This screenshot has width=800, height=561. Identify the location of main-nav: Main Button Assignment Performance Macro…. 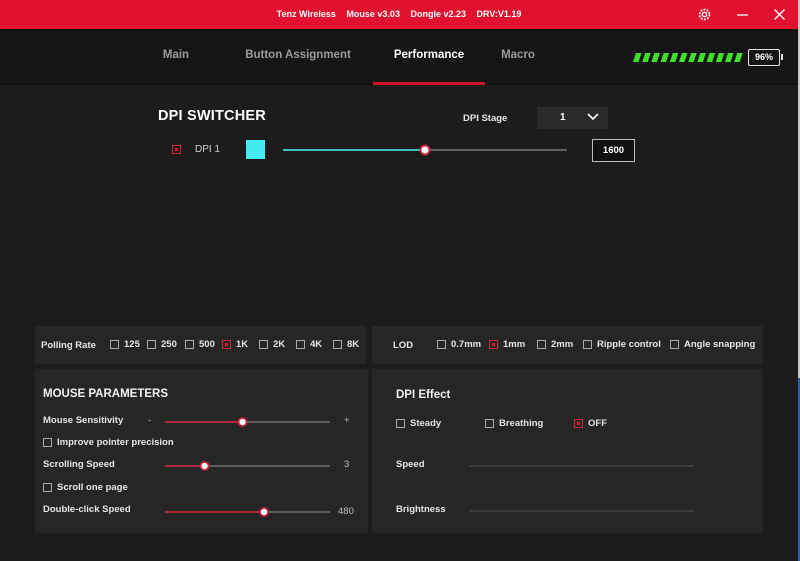
(399, 57).